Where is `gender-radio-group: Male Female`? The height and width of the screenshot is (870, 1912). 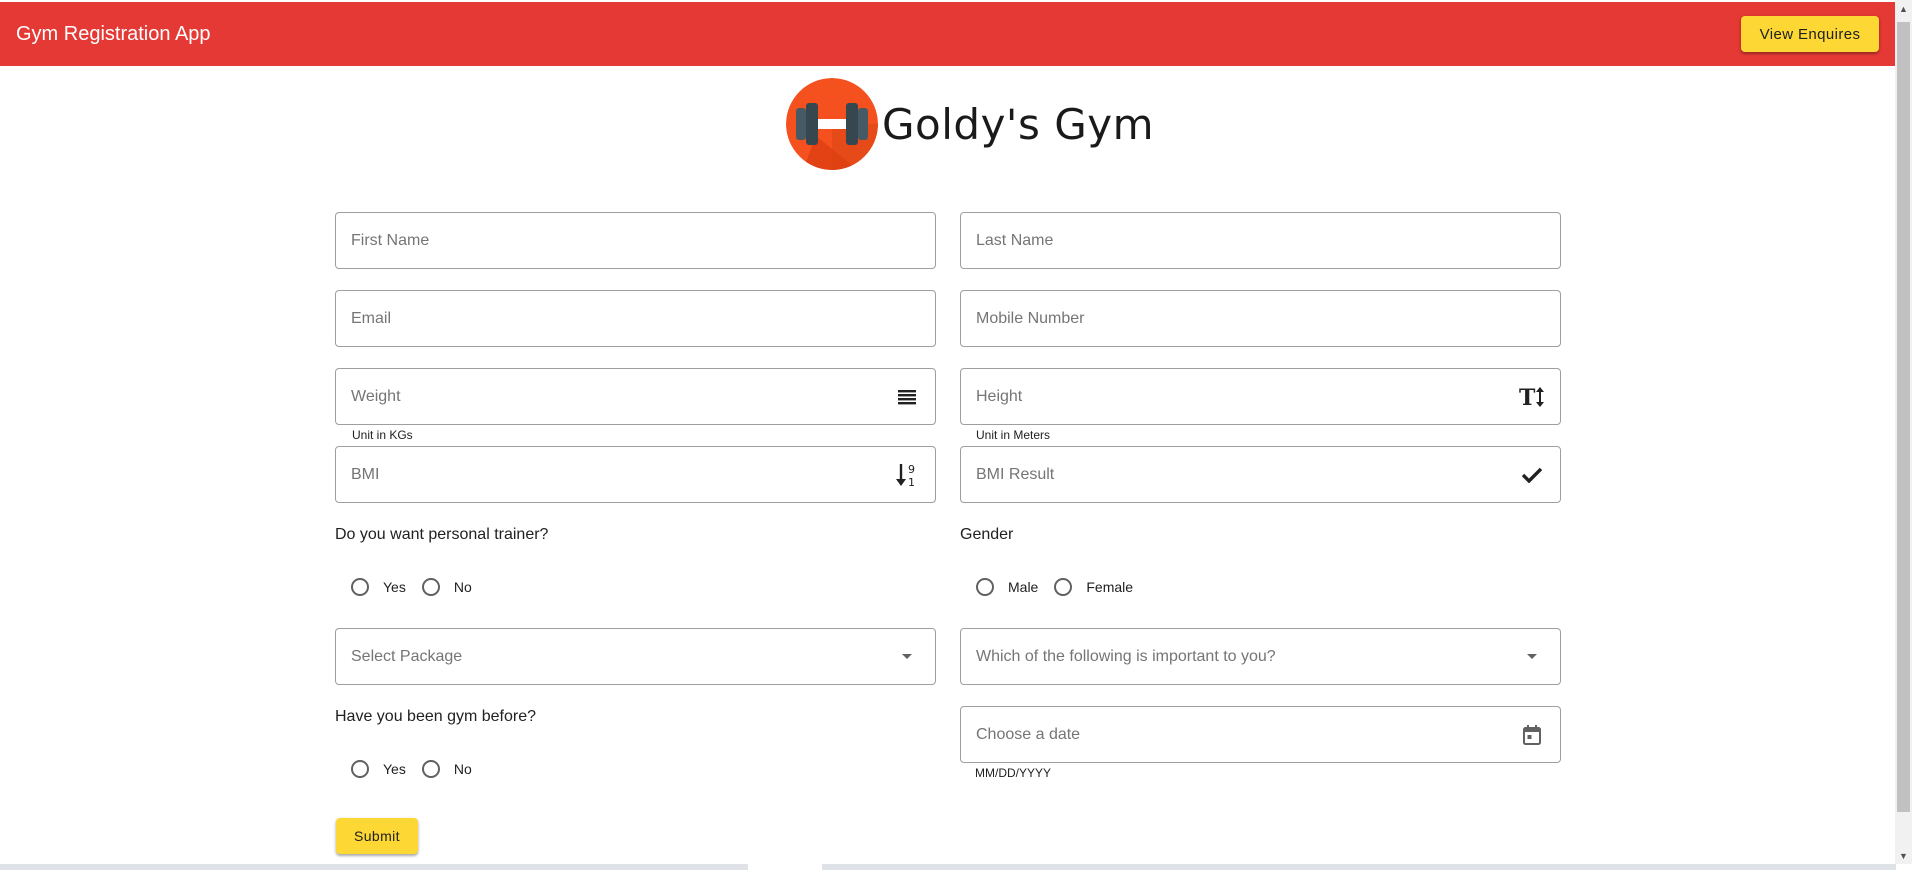 gender-radio-group: Male Female is located at coordinates (1062, 587).